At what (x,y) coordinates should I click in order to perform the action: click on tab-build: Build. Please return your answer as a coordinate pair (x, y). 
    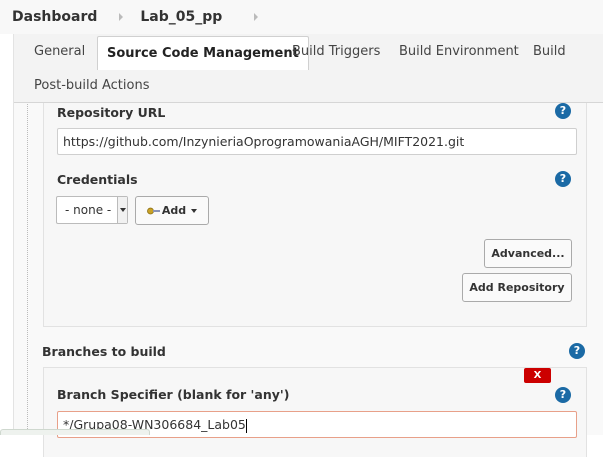
    Looking at the image, I should click on (549, 52).